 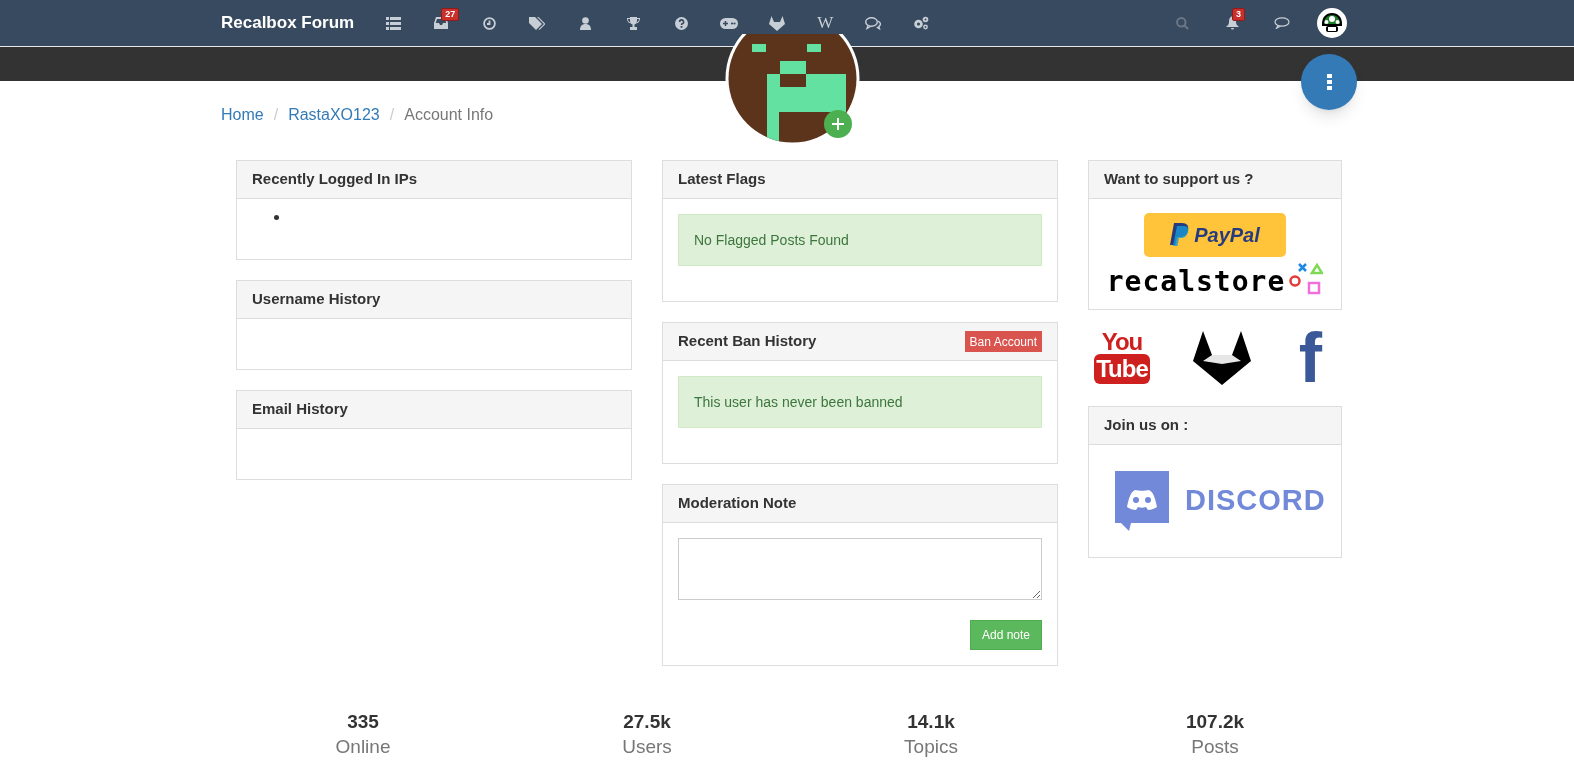 I want to click on ban-account-button: Ban Account, so click(x=1003, y=341).